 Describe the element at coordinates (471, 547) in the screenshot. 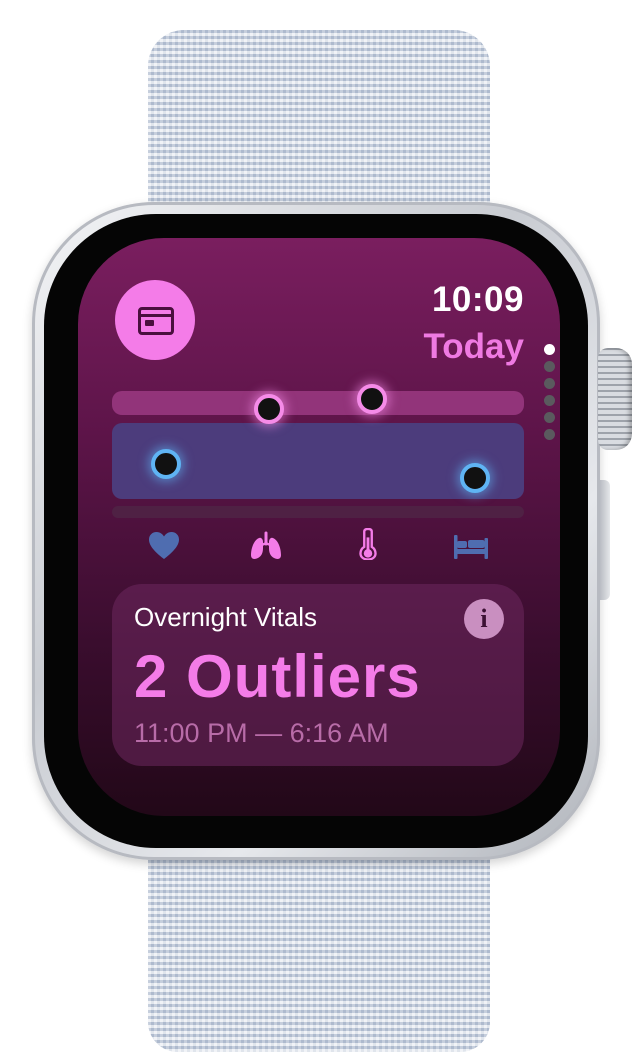

I see `bed-icon` at that location.